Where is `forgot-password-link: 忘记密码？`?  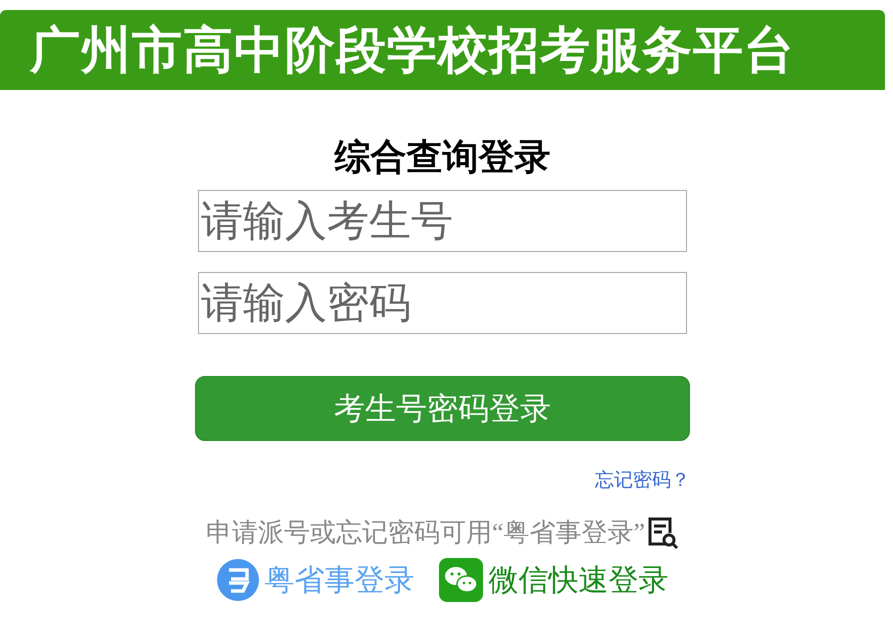
forgot-password-link: 忘记密码？ is located at coordinates (642, 480).